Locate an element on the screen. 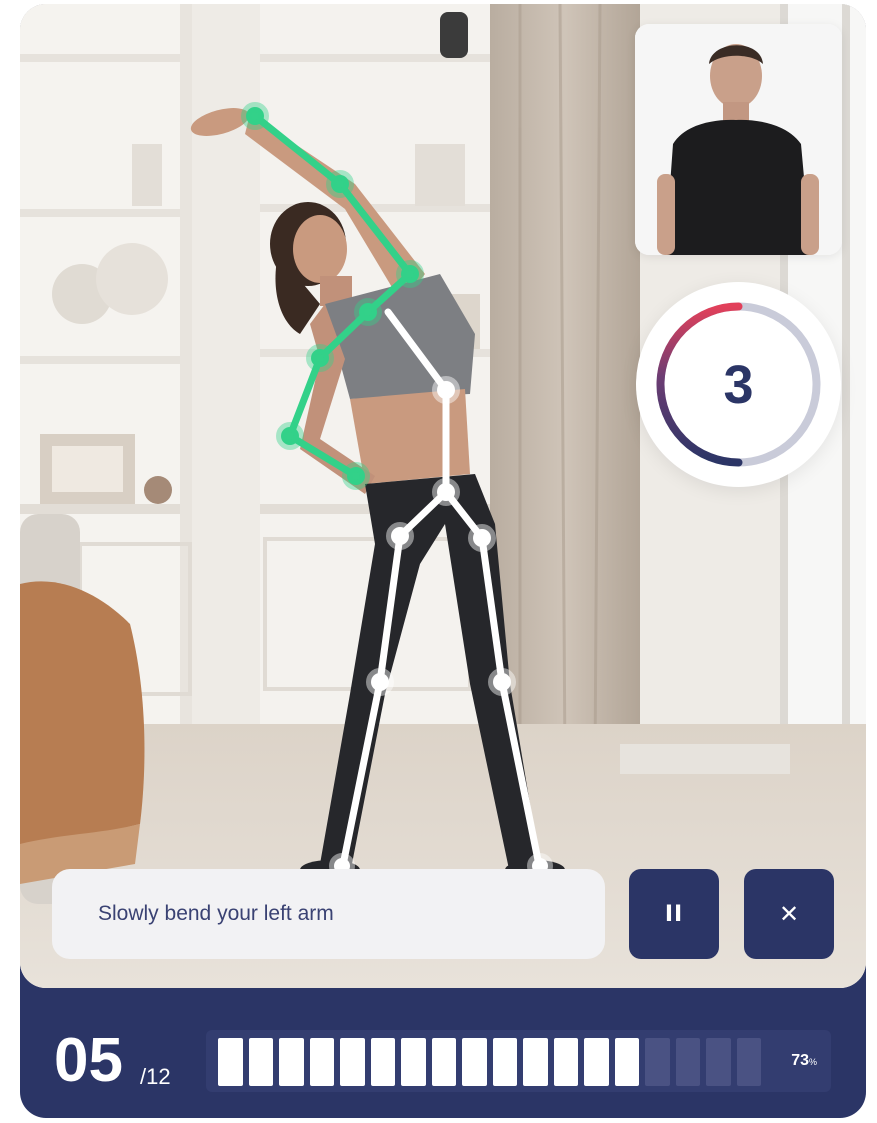 The height and width of the screenshot is (1123, 877). countdown-timer: 3 is located at coordinates (738, 384).